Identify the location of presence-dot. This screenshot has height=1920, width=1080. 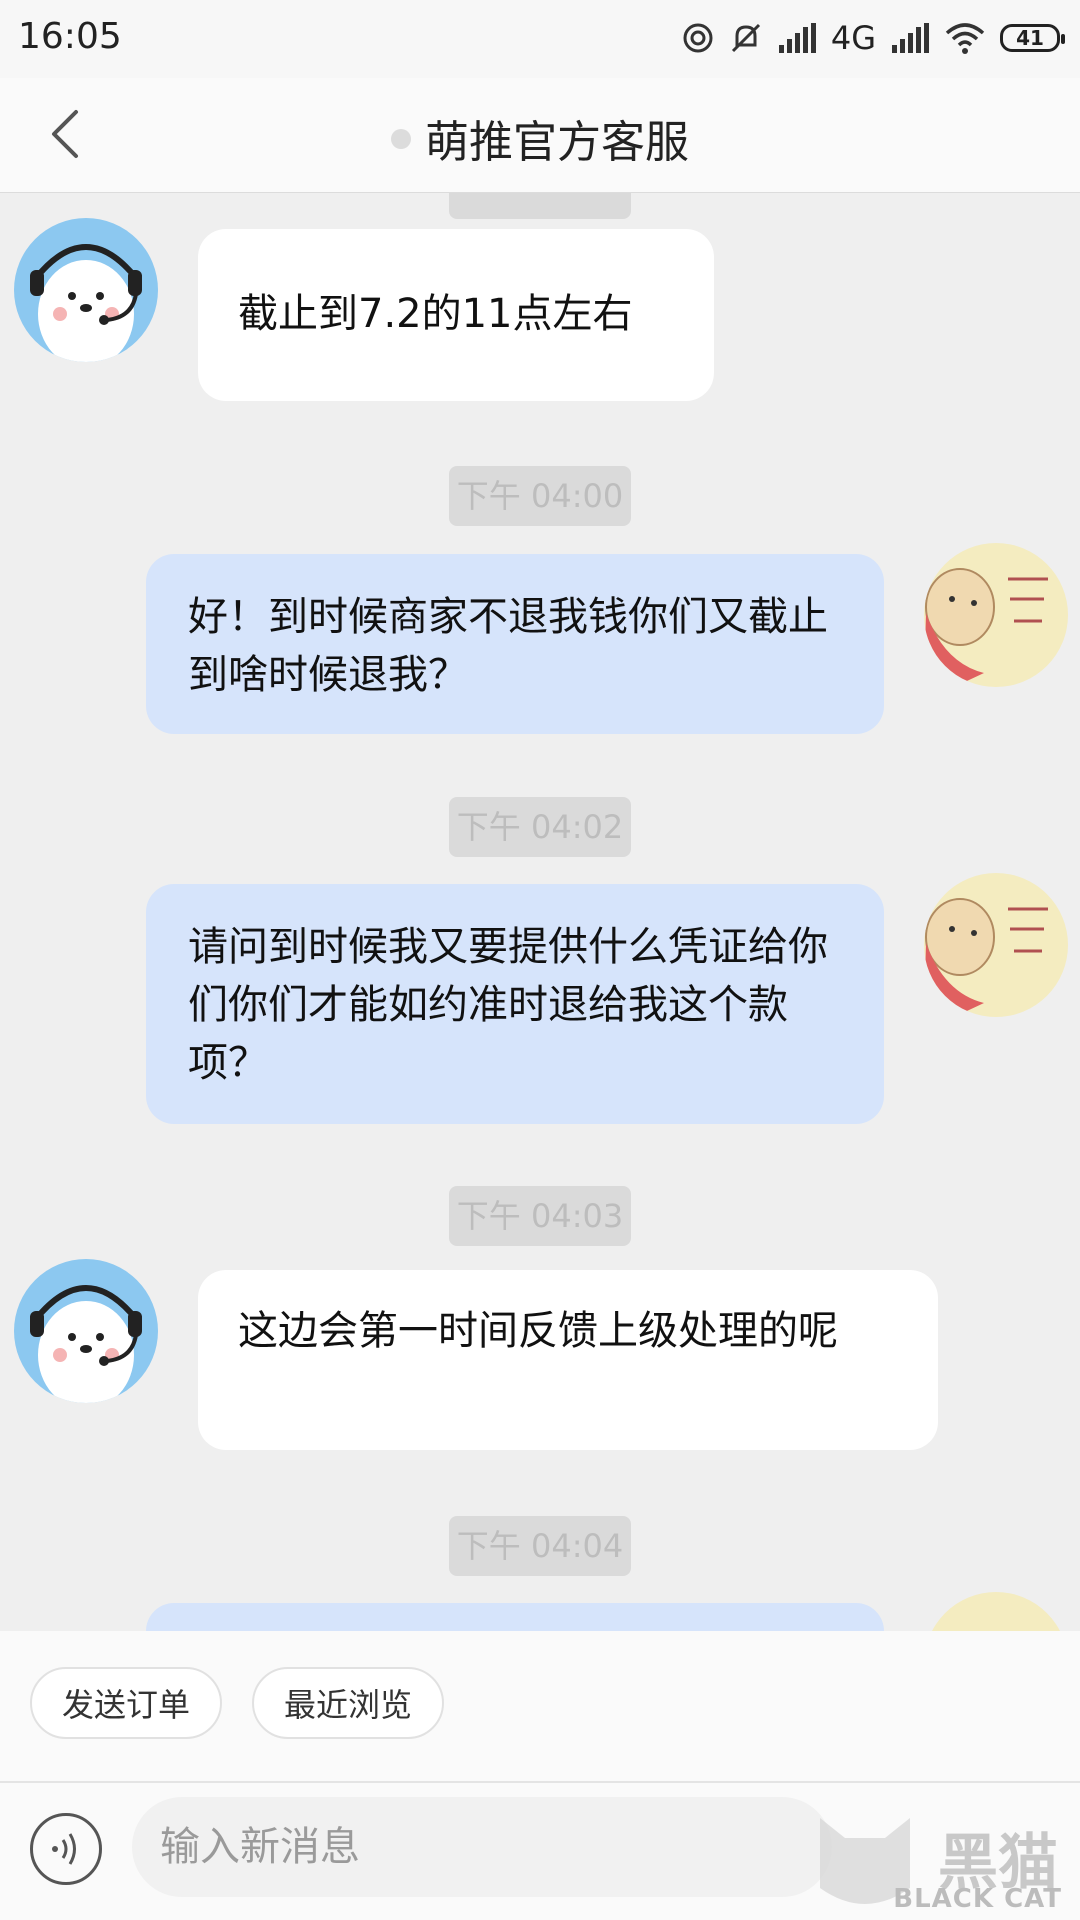
(401, 139).